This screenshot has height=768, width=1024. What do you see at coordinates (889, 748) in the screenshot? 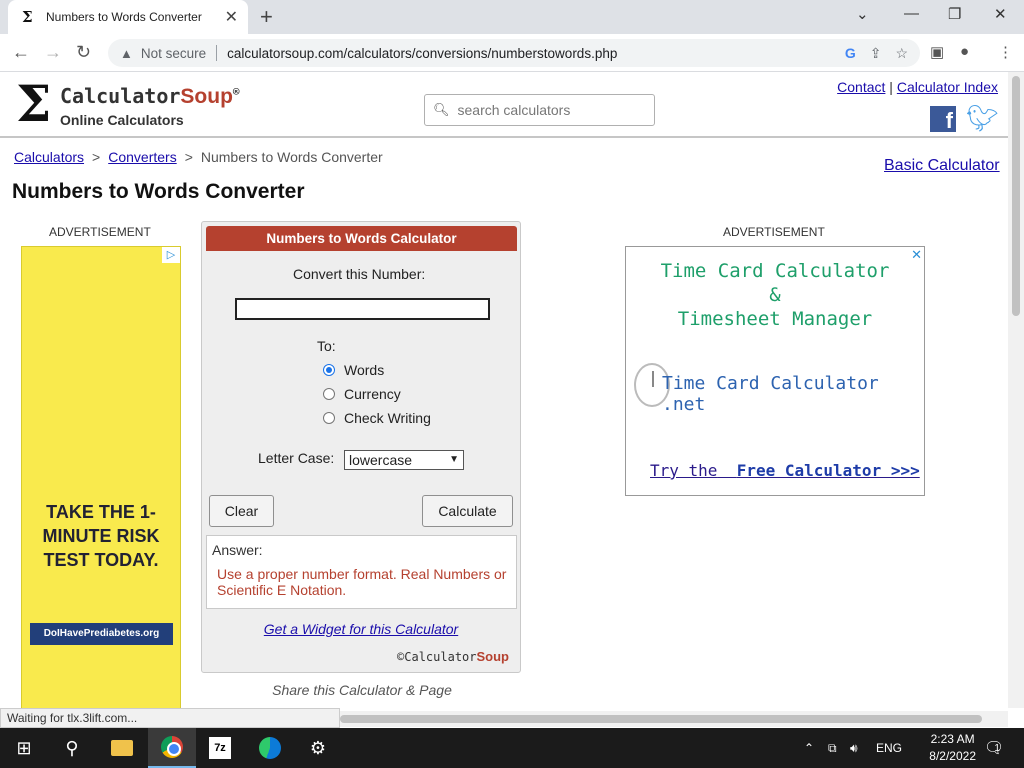
I see `language-indicator: ENG` at bounding box center [889, 748].